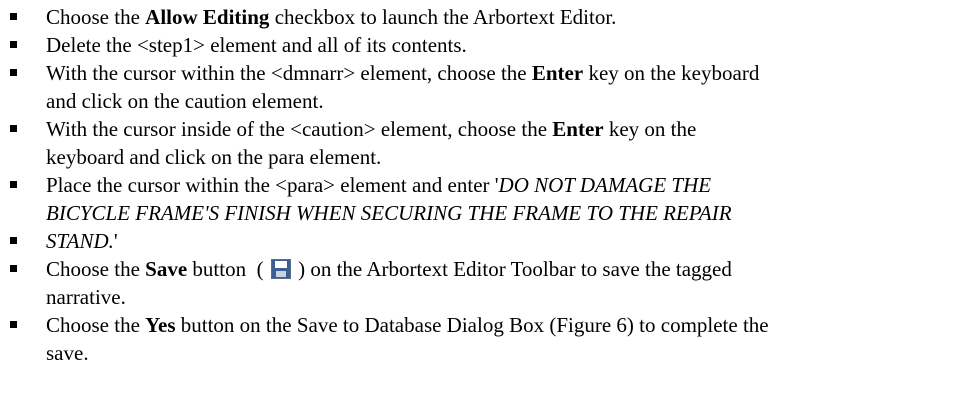 This screenshot has width=976, height=398. Describe the element at coordinates (166, 269) in the screenshot. I see `item-bold: Save` at that location.